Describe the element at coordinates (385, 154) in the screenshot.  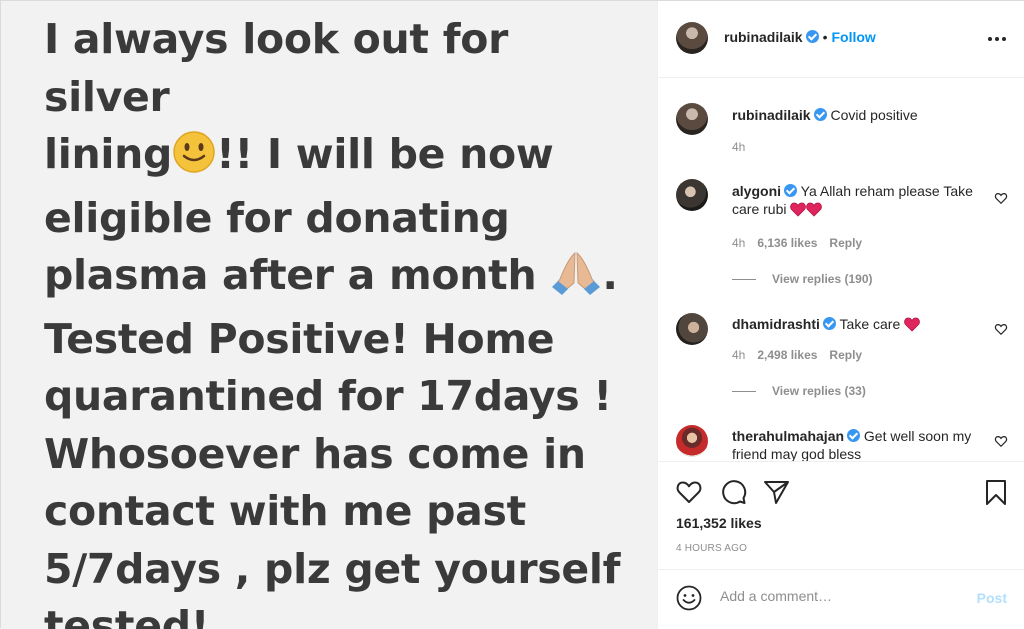
I see `image-text-segment: !! I will be now` at that location.